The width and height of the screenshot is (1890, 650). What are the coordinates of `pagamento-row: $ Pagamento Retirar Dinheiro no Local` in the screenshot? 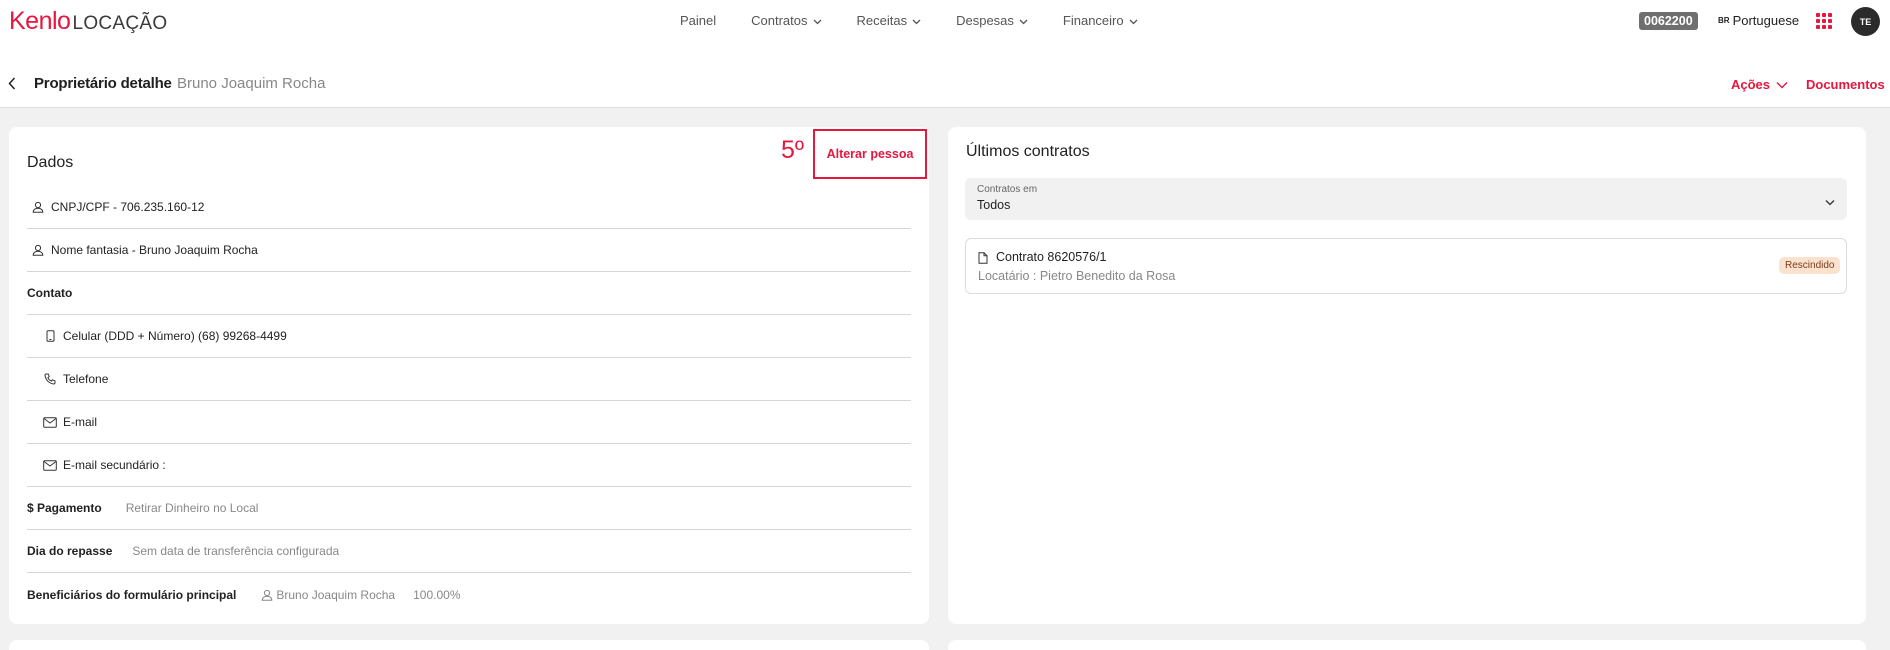 It's located at (469, 508).